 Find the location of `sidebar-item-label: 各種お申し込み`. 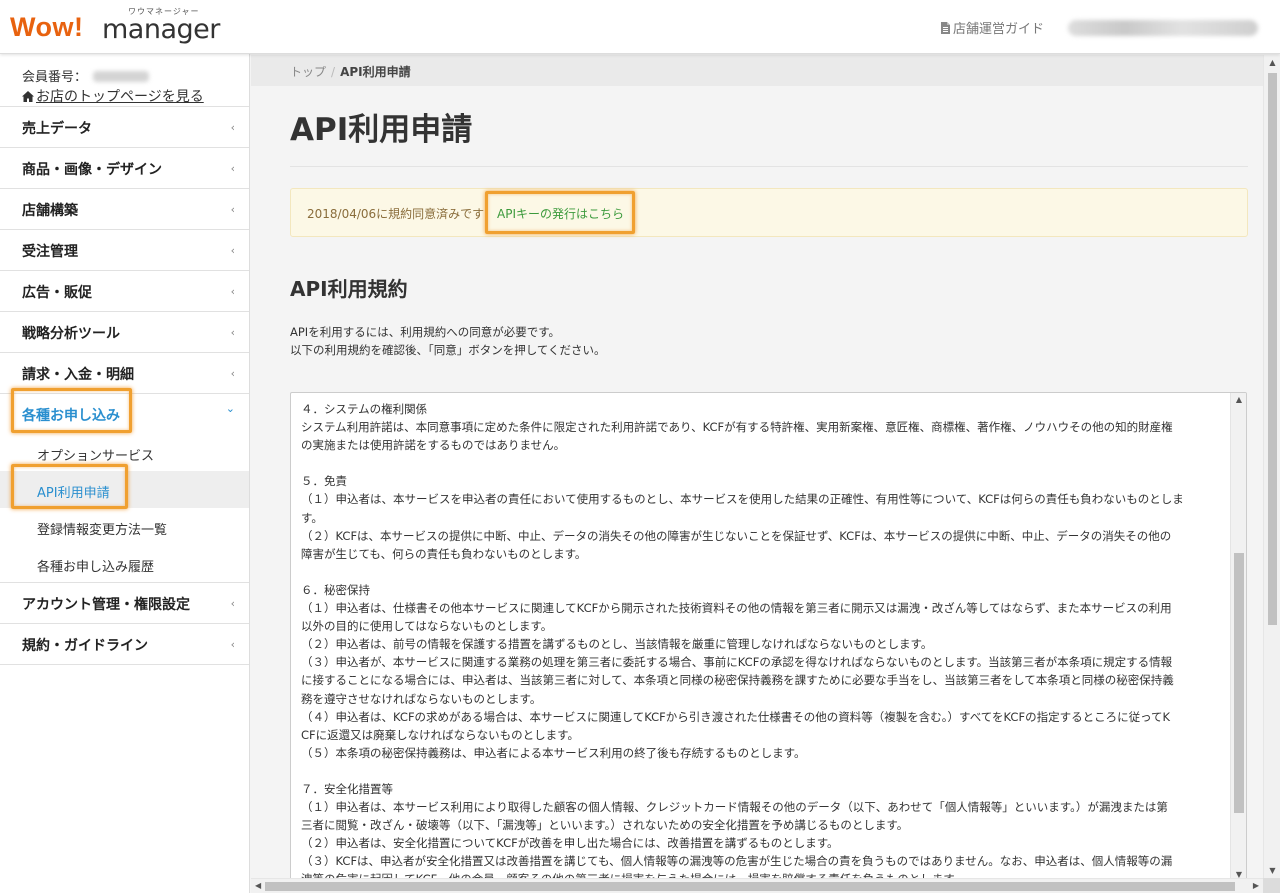

sidebar-item-label: 各種お申し込み is located at coordinates (71, 416).